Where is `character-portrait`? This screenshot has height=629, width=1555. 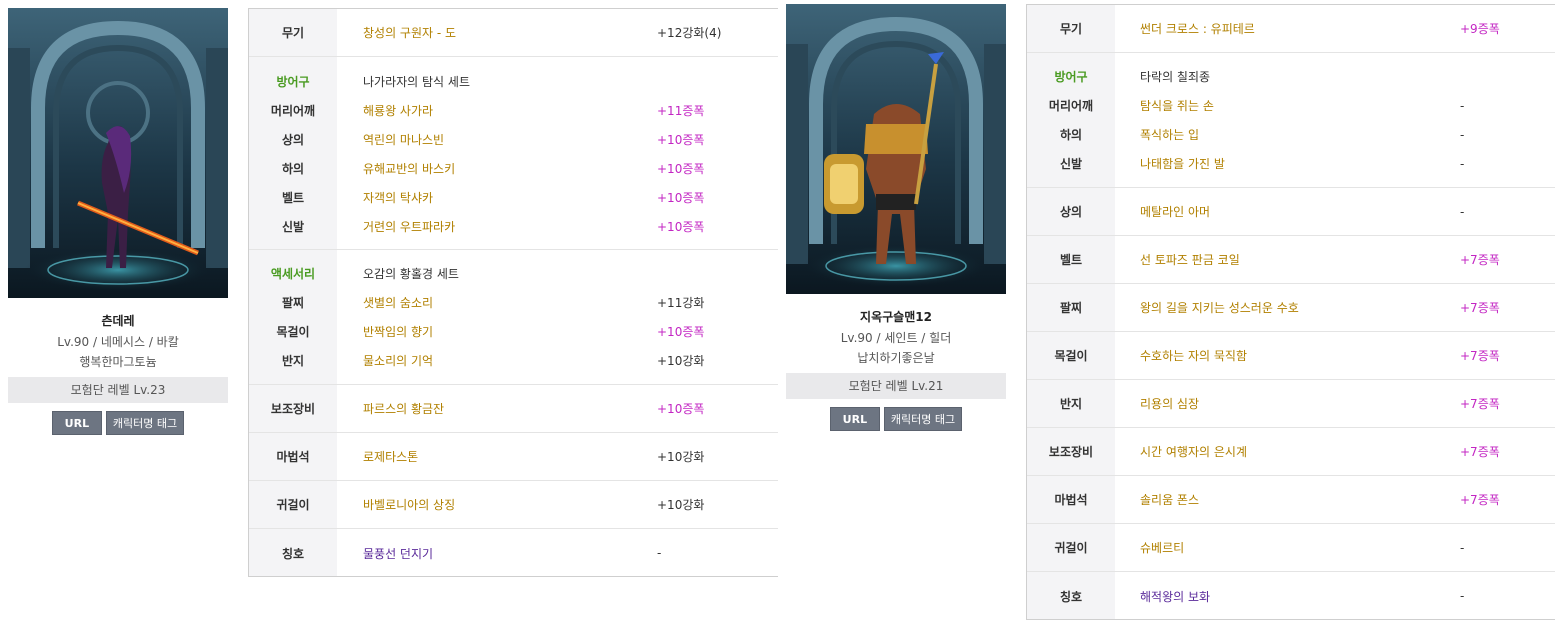
character-portrait is located at coordinates (118, 153).